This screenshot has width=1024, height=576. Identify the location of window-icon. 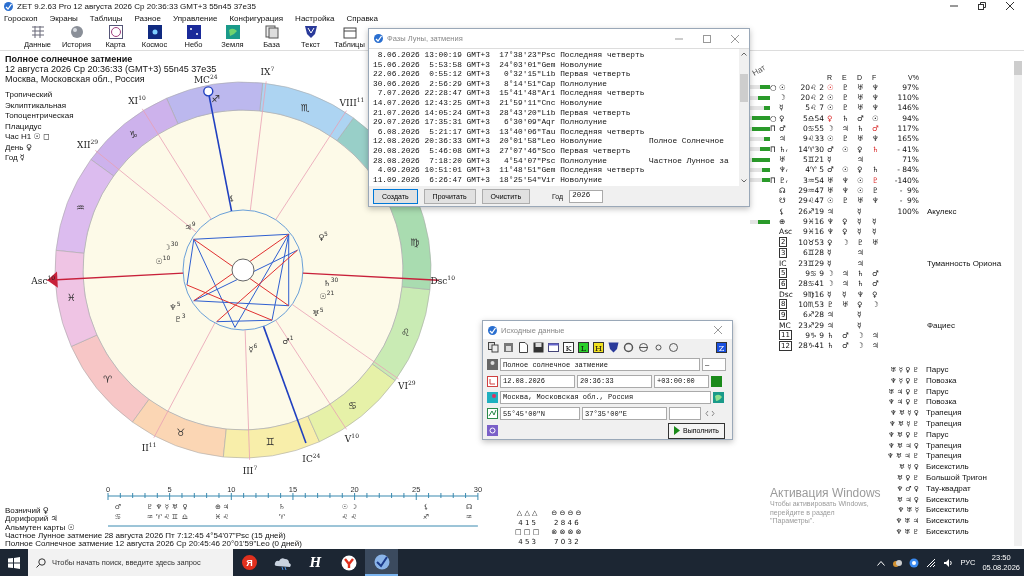
(349, 32).